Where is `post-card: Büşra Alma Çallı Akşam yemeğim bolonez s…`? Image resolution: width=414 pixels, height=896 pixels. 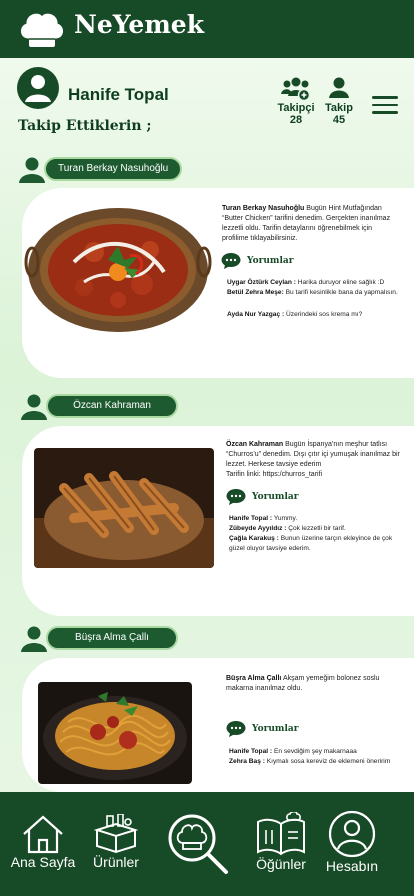
post-card: Büşra Alma Çallı Akşam yemeğim bolonez s… is located at coordinates (218, 725).